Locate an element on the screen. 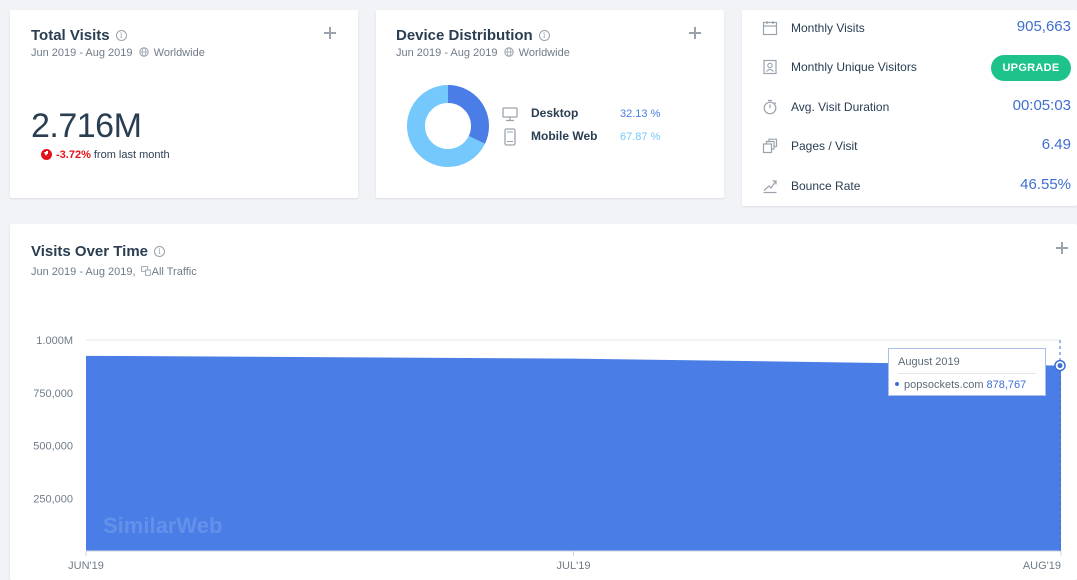 The image size is (1077, 580). data-point-marker-center is located at coordinates (1060, 366).